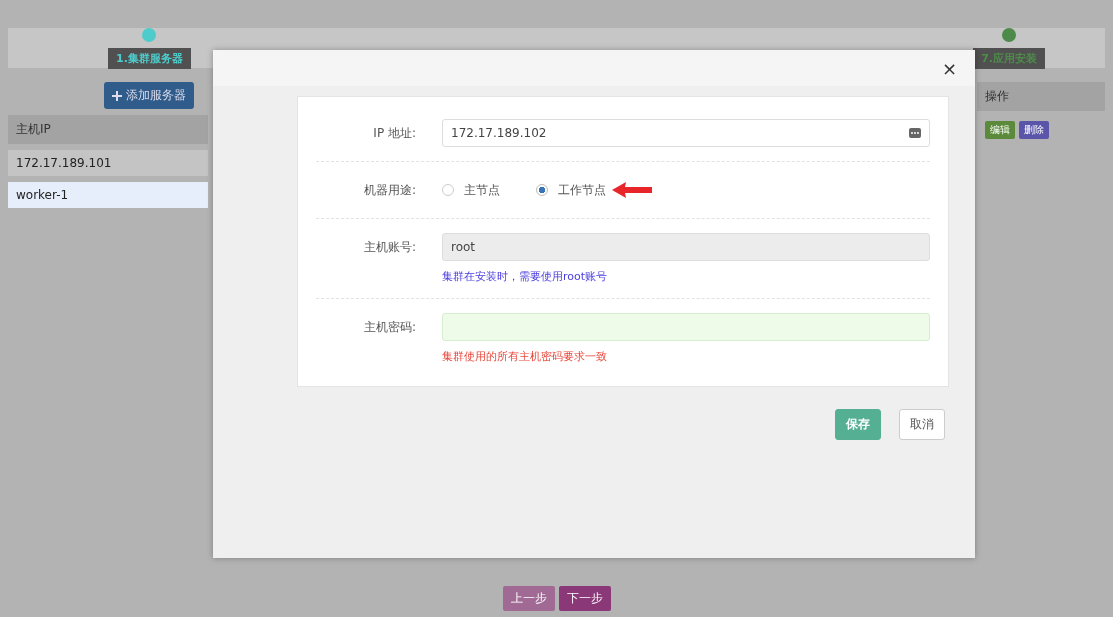 Image resolution: width=1113 pixels, height=617 pixels. I want to click on step-label: 1.集群服务器, so click(149, 58).